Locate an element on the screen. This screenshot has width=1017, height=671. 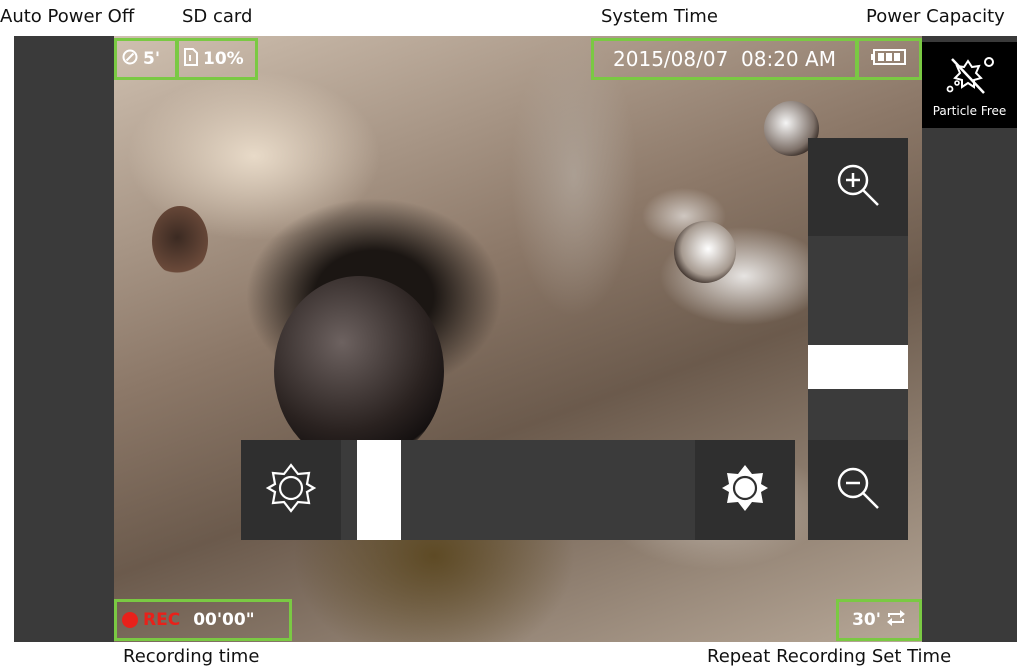
repeat-recording-indicator: 30' is located at coordinates (879, 620).